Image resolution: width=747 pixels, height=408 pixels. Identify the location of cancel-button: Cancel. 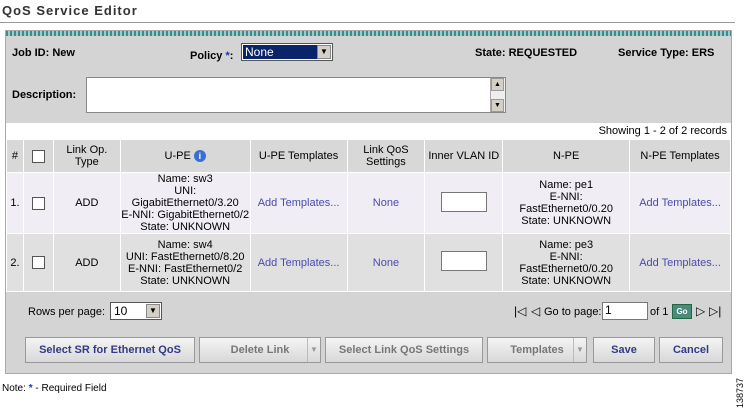
(691, 350).